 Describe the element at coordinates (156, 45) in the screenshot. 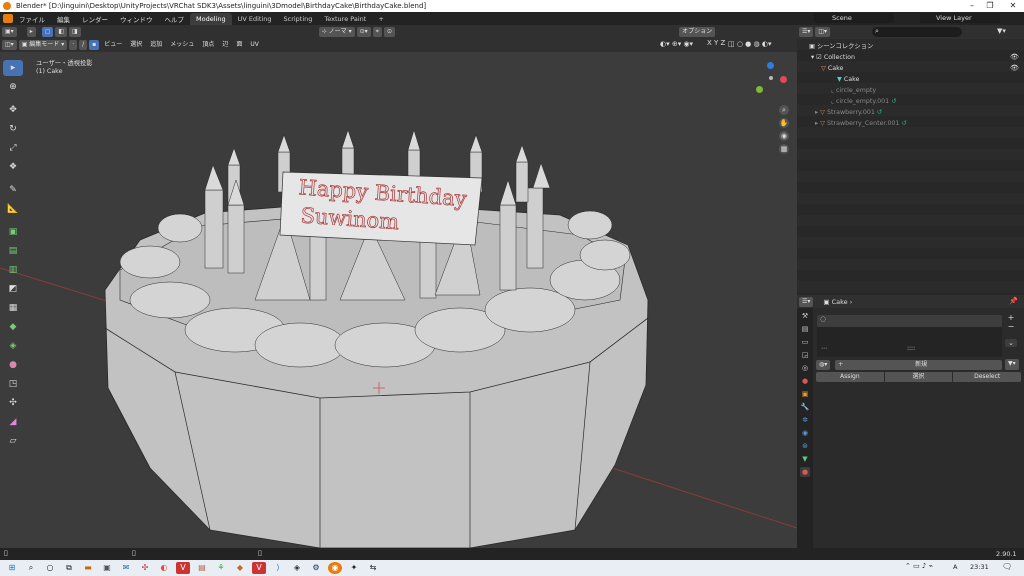

I see `menu-add: 追加` at that location.